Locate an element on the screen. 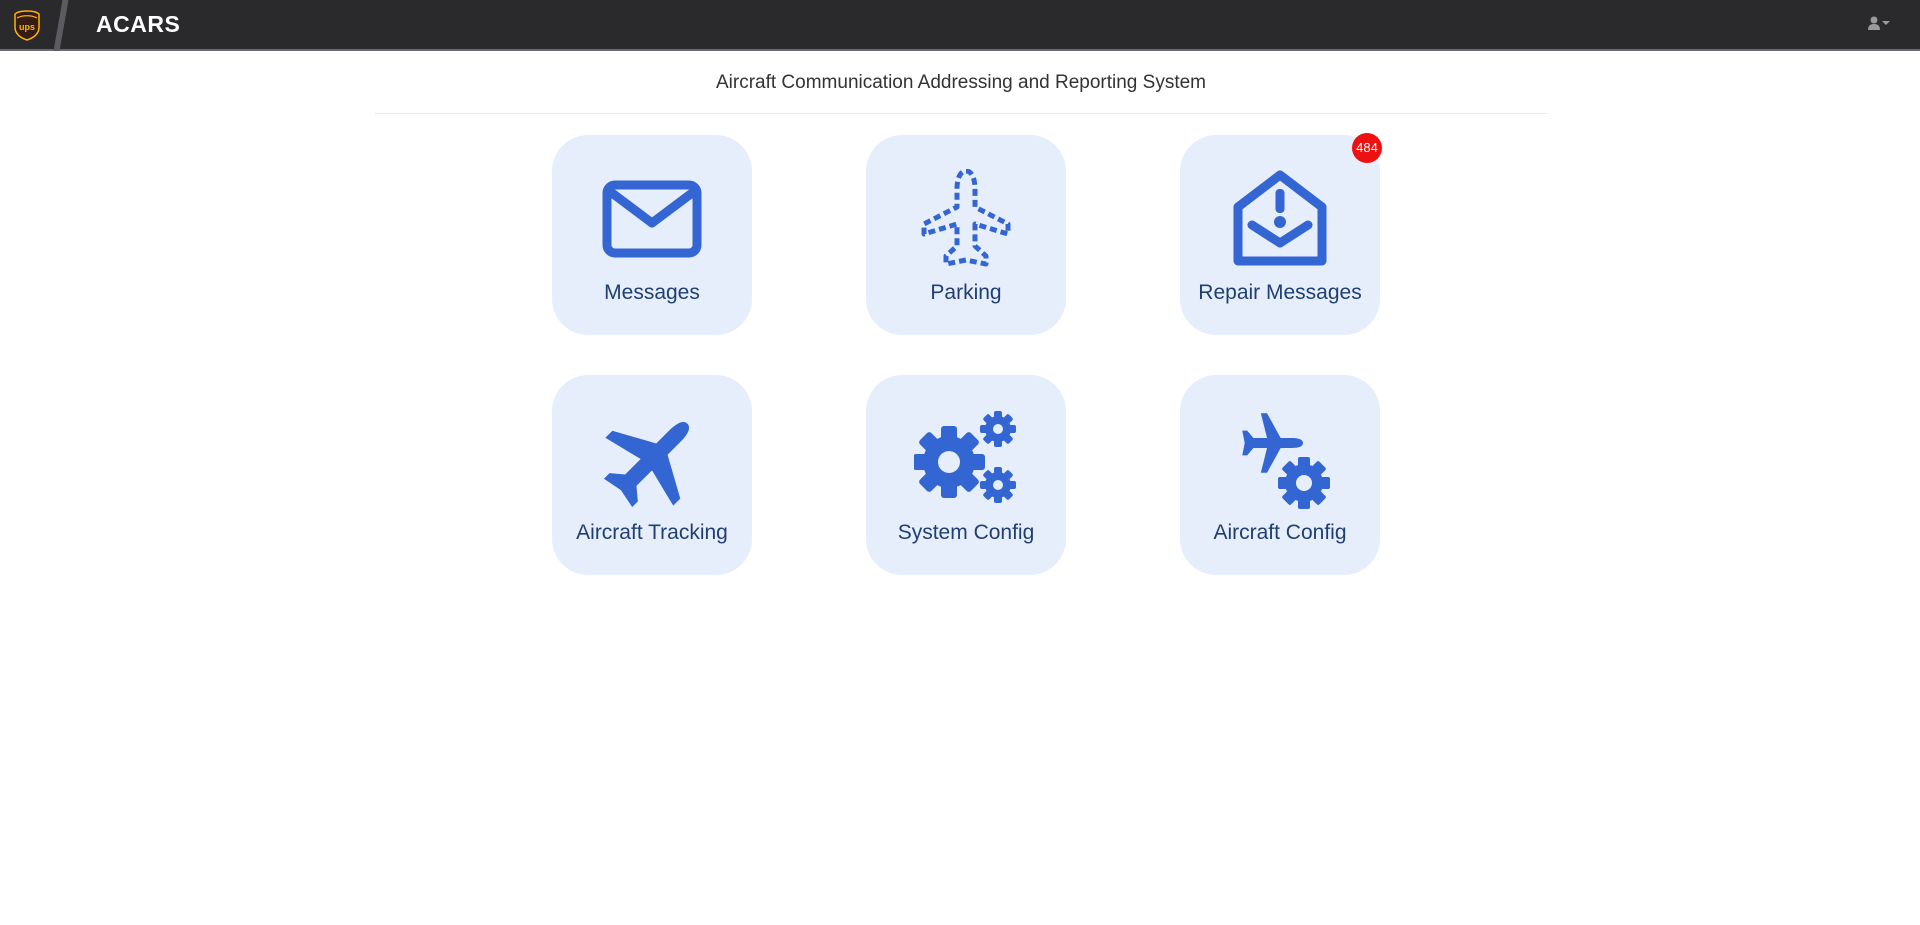 The width and height of the screenshot is (1920, 925). header-divider is located at coordinates (961, 113).